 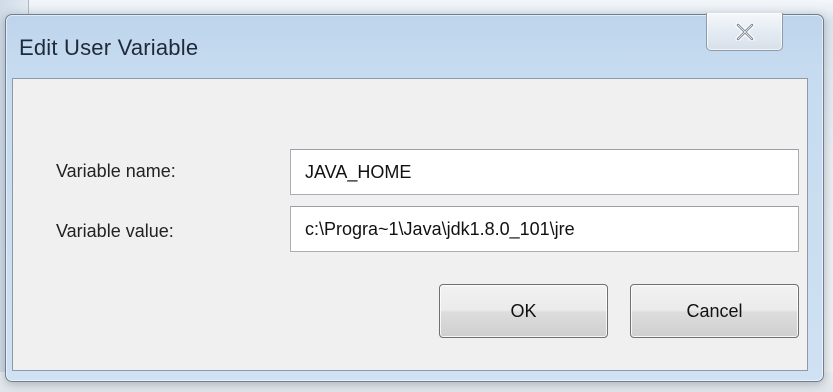 I want to click on variable-value-label: Variable value:, so click(x=115, y=231).